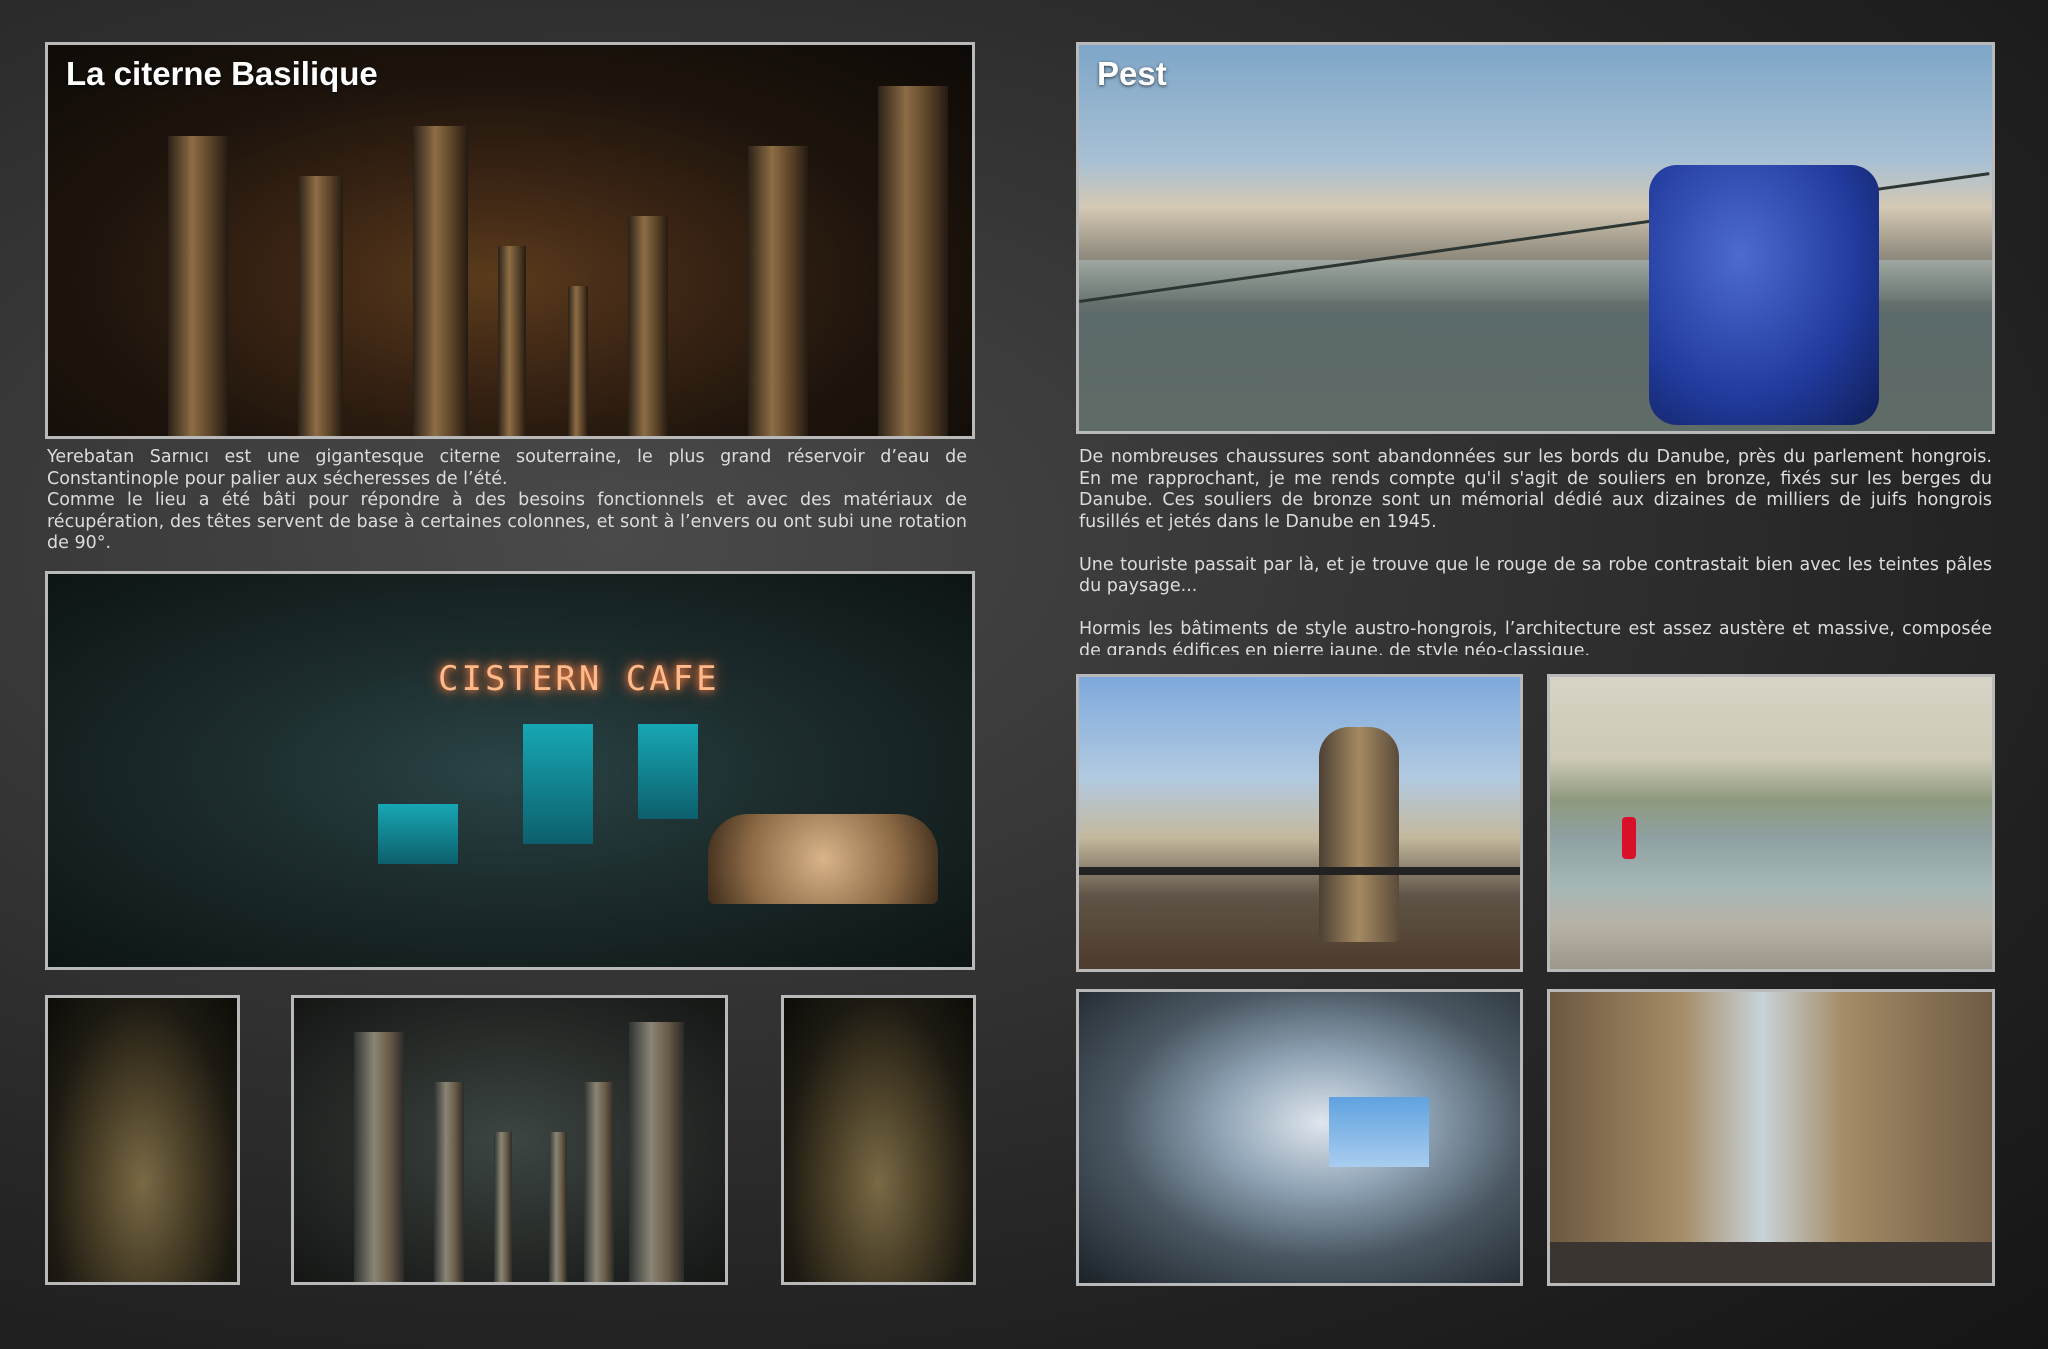 The height and width of the screenshot is (1349, 2048). Describe the element at coordinates (1764, 295) in the screenshot. I see `telescope` at that location.